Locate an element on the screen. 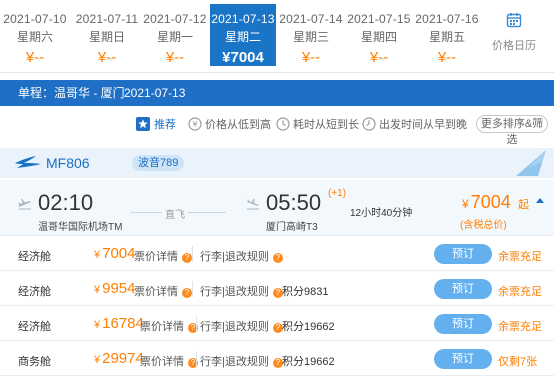  cabin-row: 经济舱 ¥7004 票价详情? 行李|退改规则? 预订 余票充足 is located at coordinates (277, 254).